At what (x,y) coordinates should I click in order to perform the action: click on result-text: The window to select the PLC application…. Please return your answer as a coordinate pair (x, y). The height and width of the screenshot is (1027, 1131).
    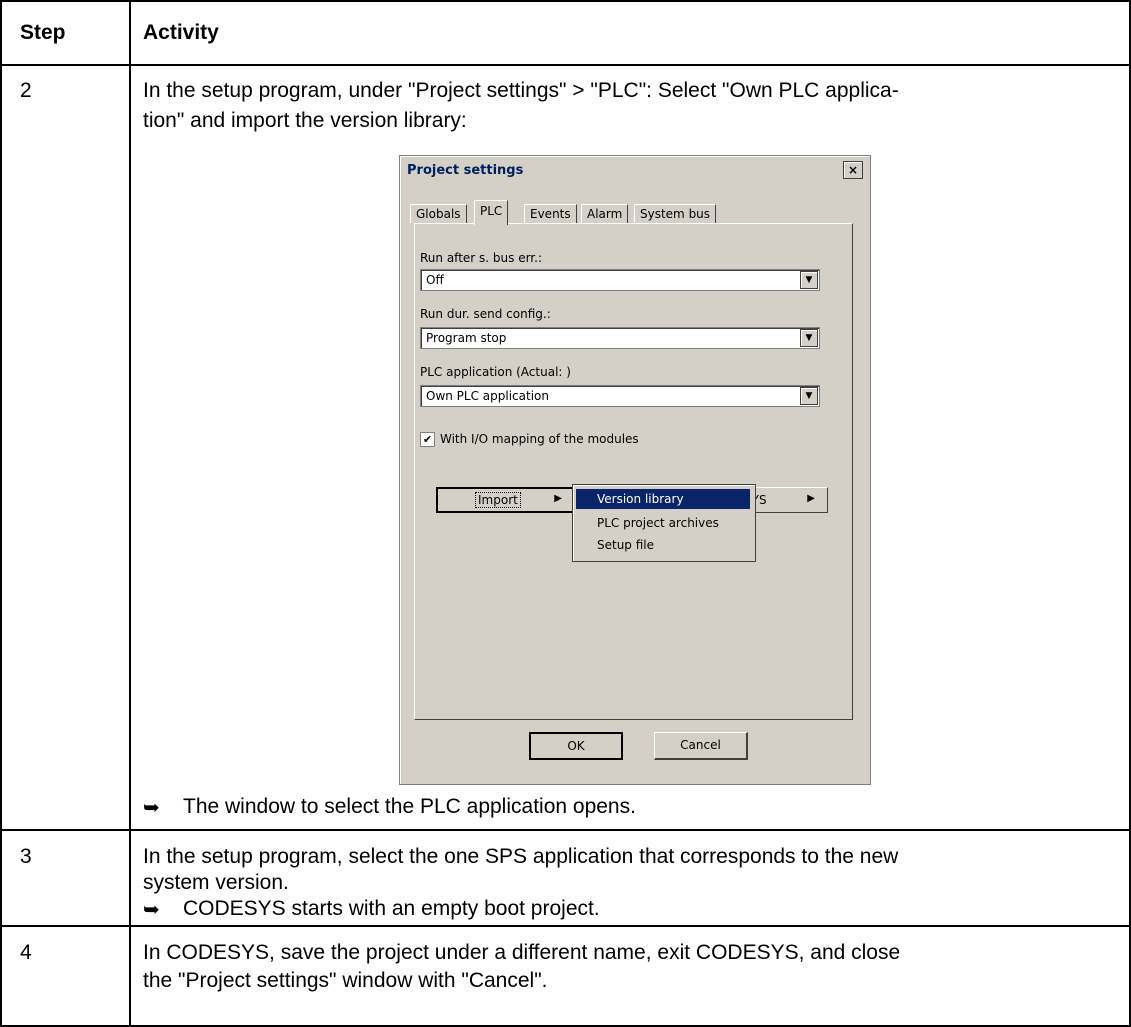
    Looking at the image, I should click on (409, 806).